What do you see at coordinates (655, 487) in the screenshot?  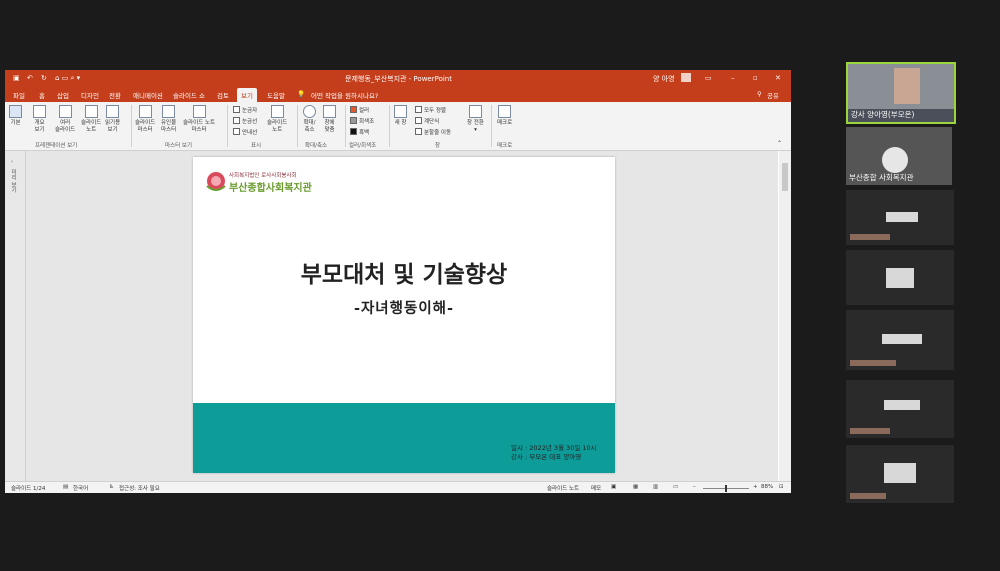 I see `reading-view-status-icon: ▥` at bounding box center [655, 487].